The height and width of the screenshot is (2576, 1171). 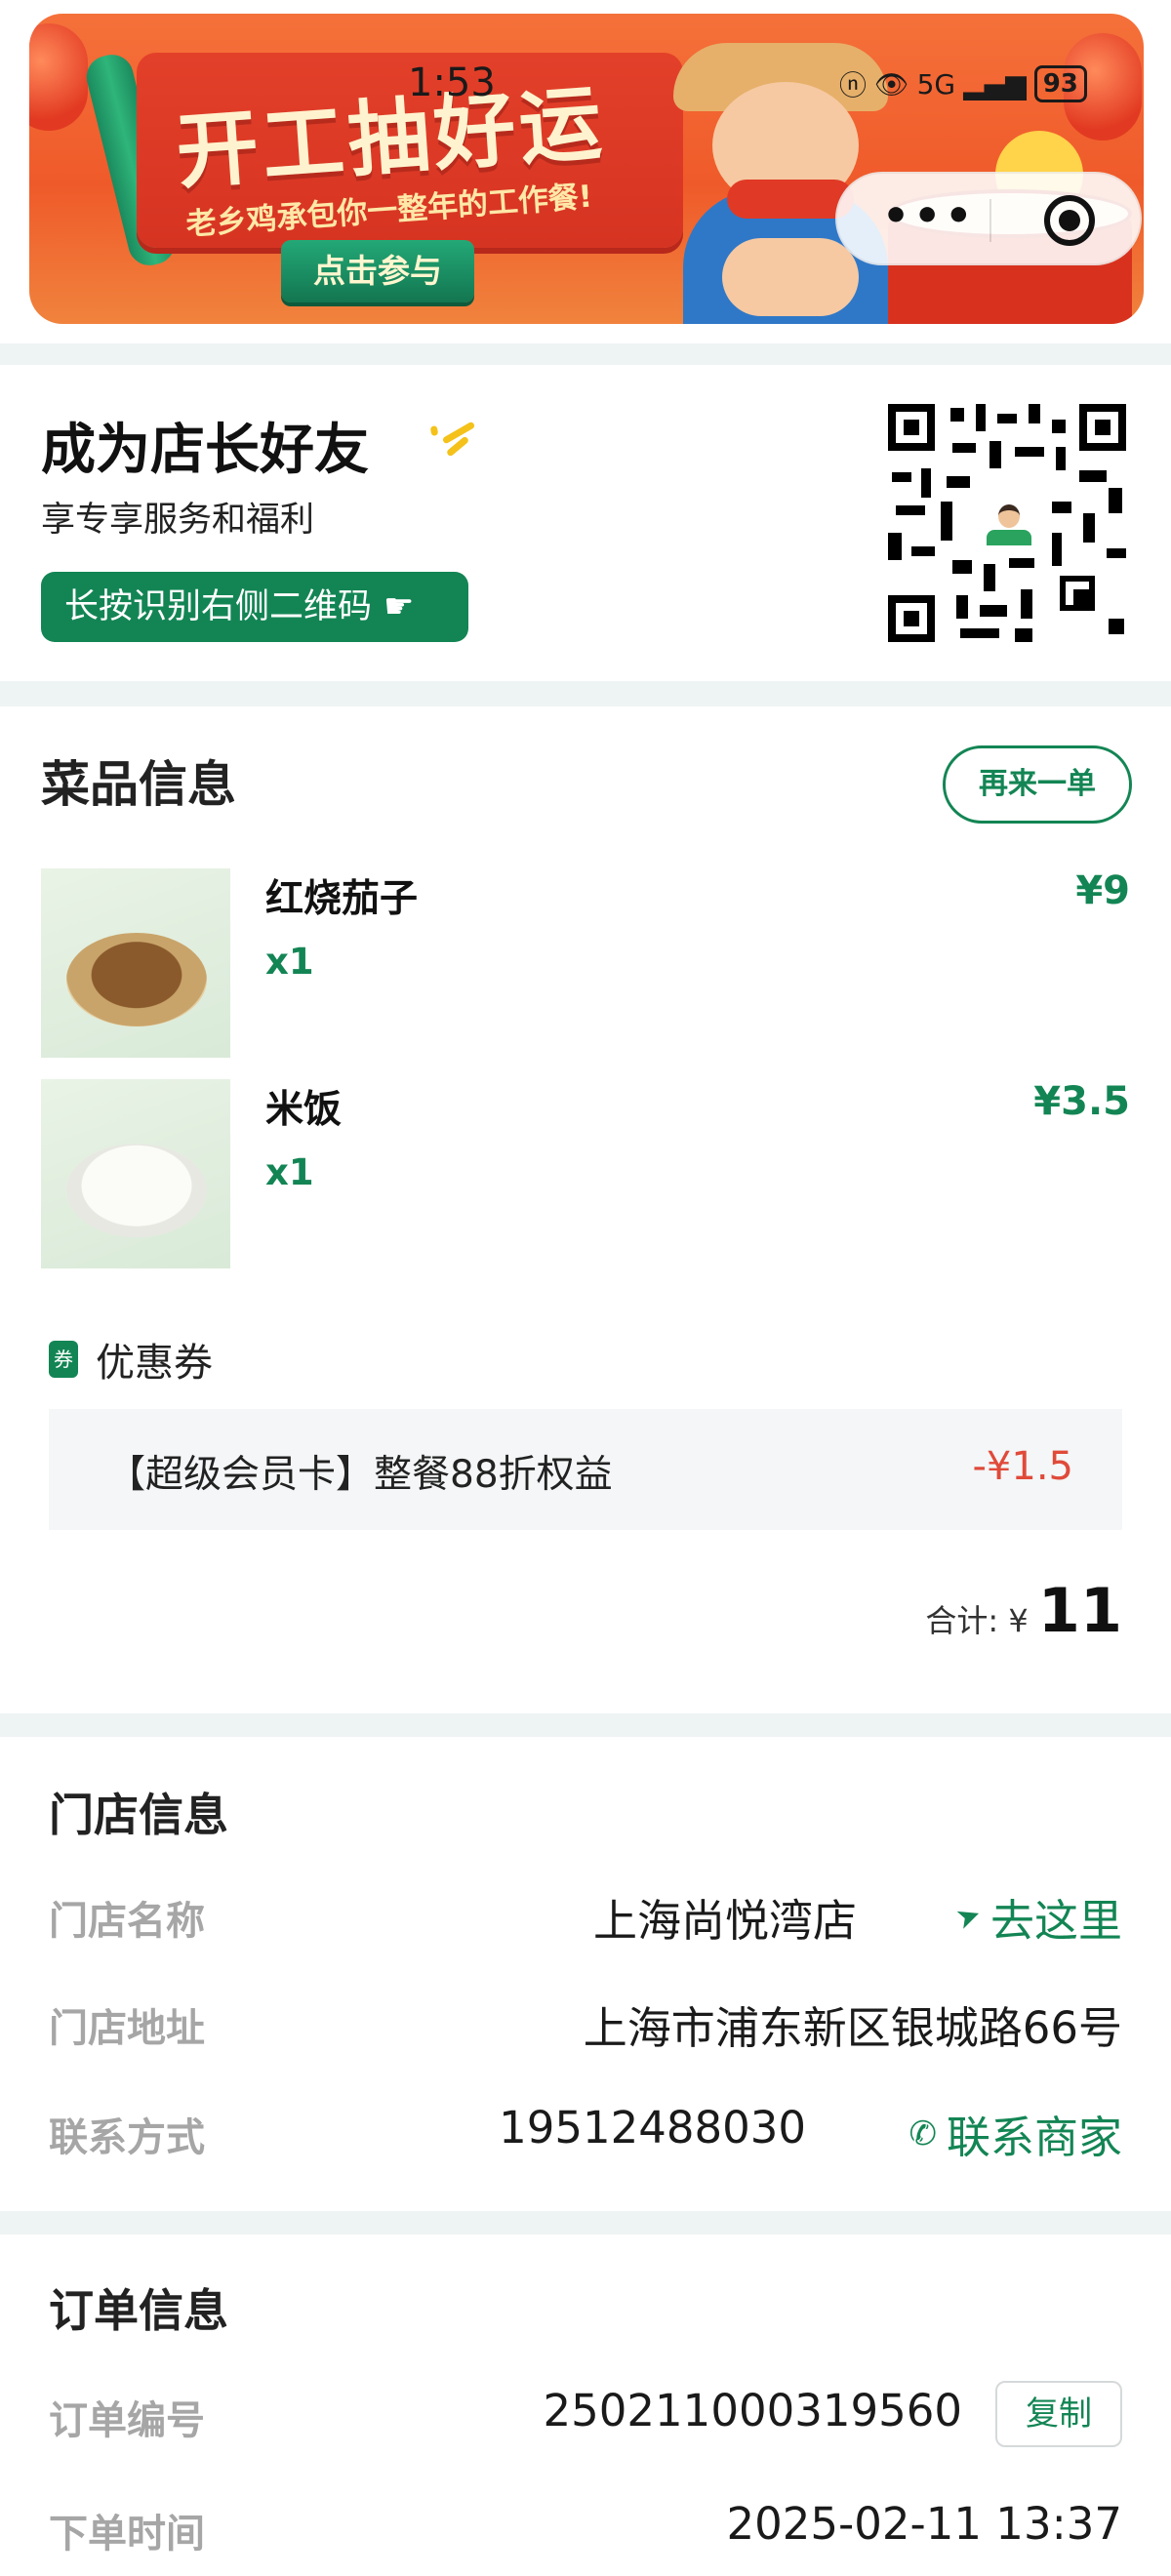 I want to click on order-info-title: 订单信息, so click(x=138, y=2310).